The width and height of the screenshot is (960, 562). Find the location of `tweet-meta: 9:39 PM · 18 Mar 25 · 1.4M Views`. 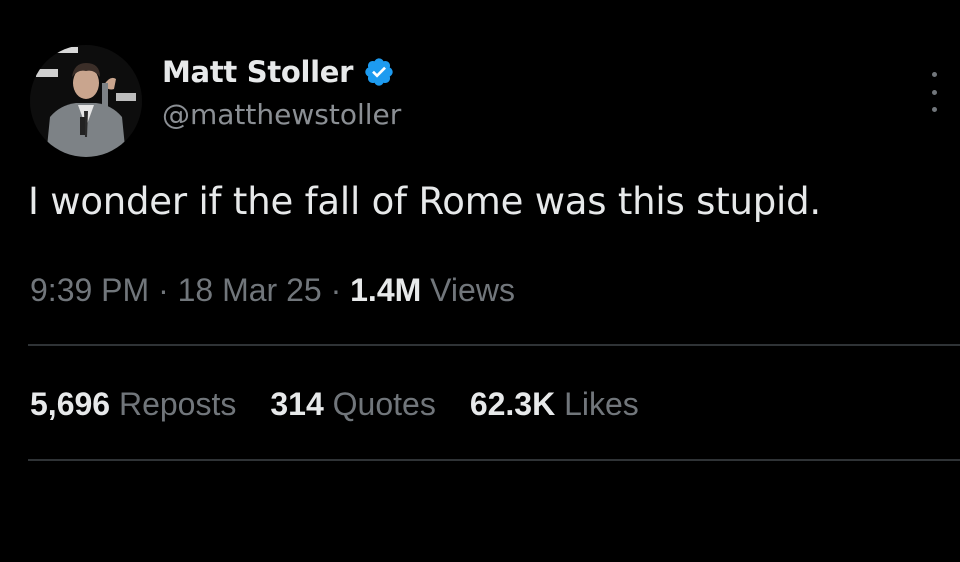

tweet-meta: 9:39 PM · 18 Mar 25 · 1.4M Views is located at coordinates (272, 290).